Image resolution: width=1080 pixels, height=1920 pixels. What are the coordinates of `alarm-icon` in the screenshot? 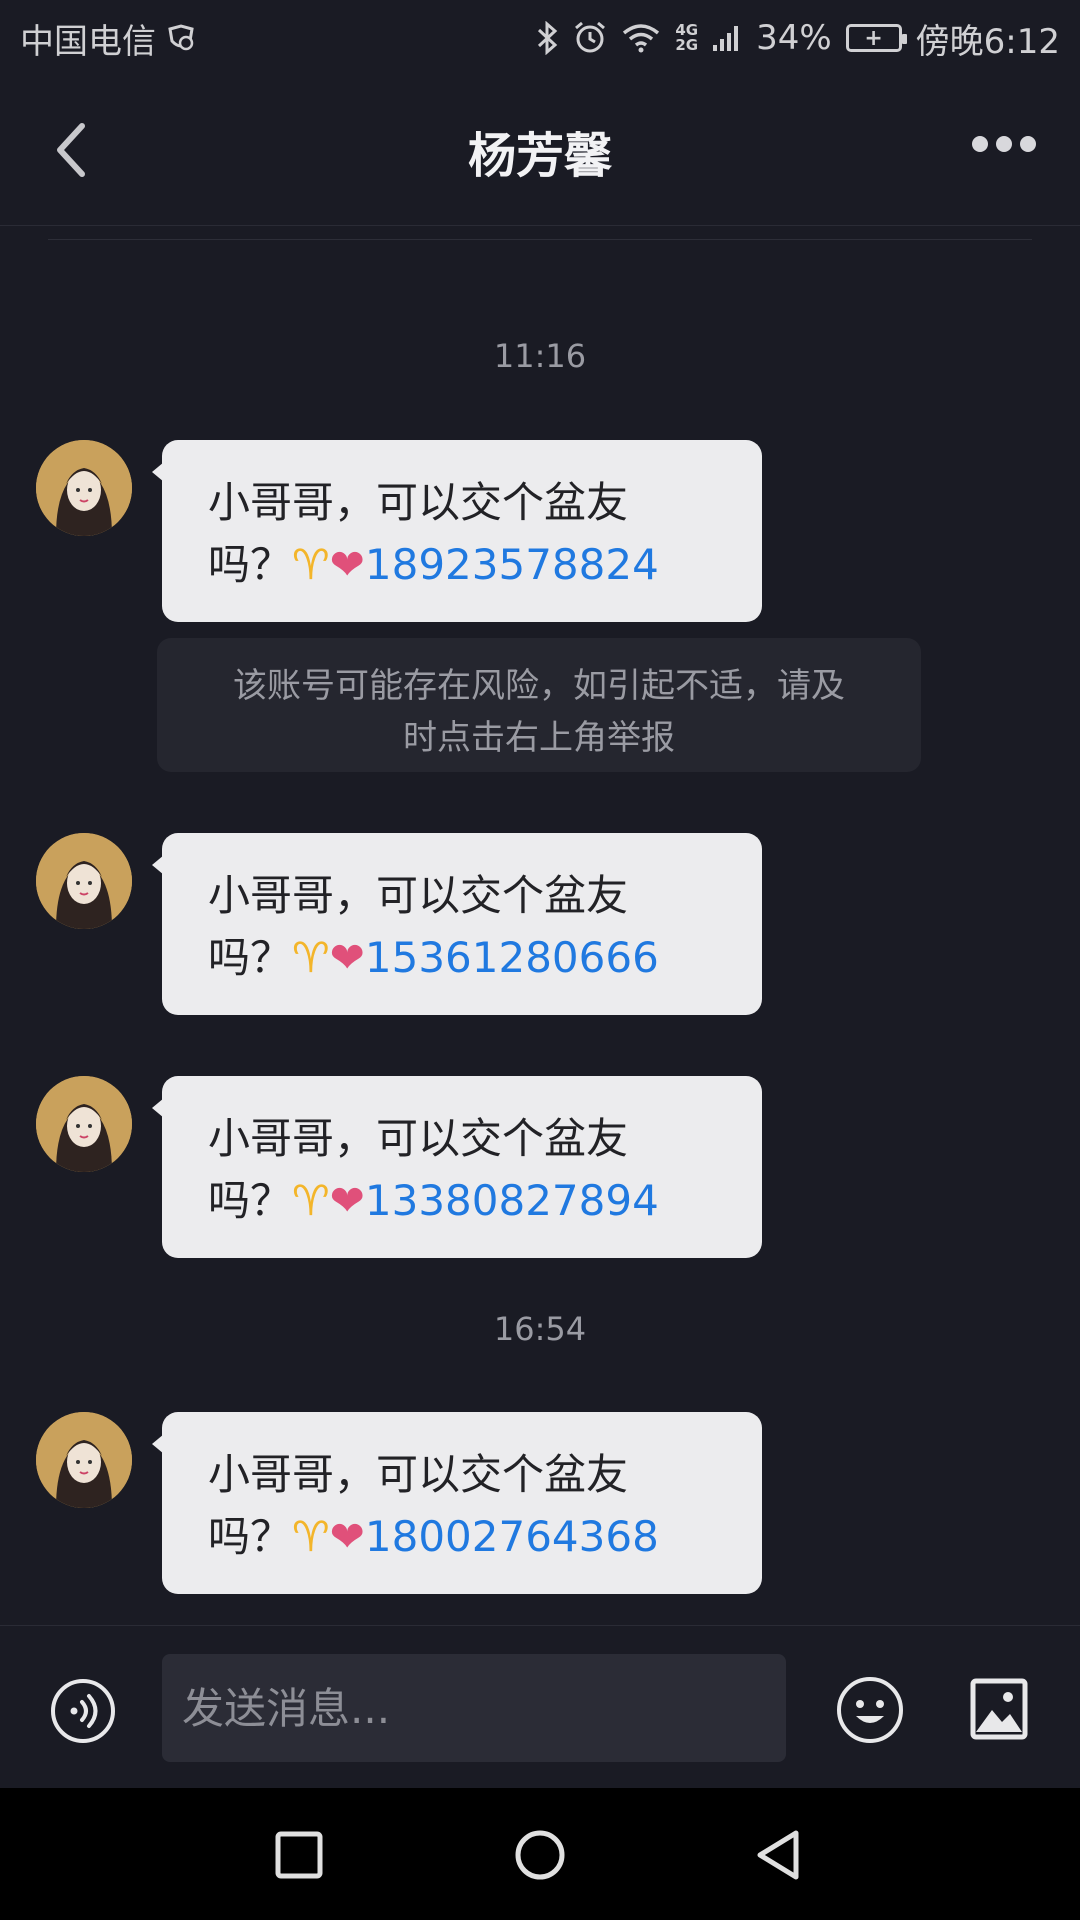 It's located at (590, 38).